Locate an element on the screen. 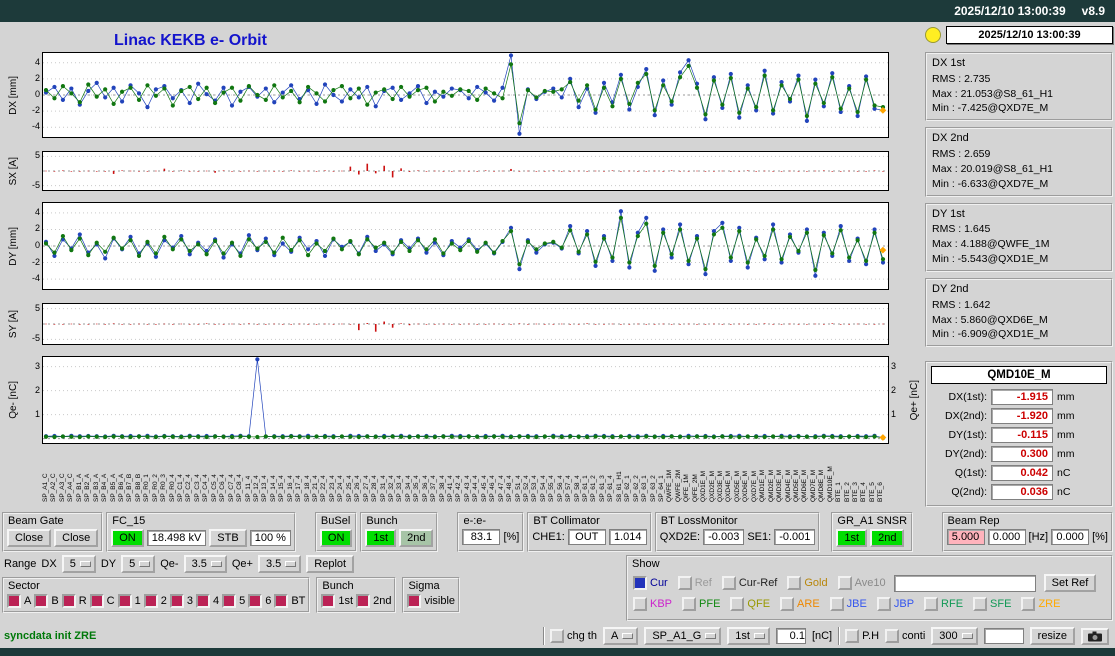 The image size is (1115, 656). monitor-unit: nC is located at coordinates (1064, 492).